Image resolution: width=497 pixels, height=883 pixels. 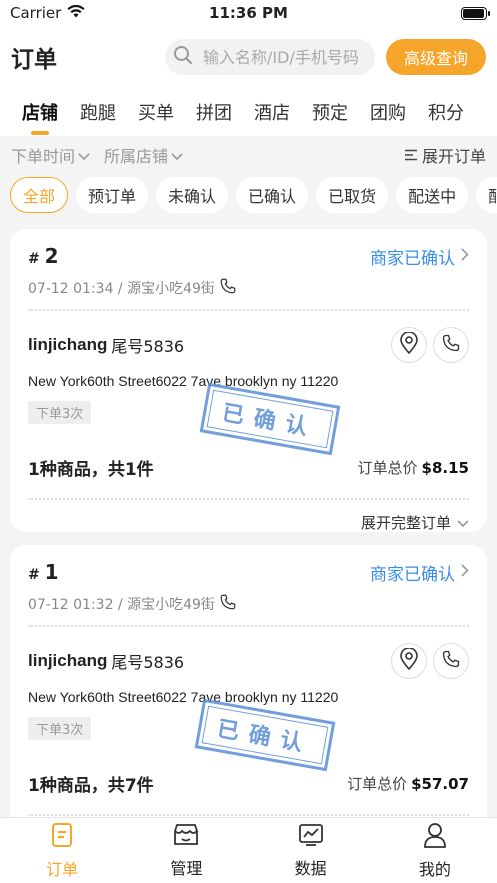 What do you see at coordinates (405, 523) in the screenshot?
I see `expand-full-order-label: 展开完整订单` at bounding box center [405, 523].